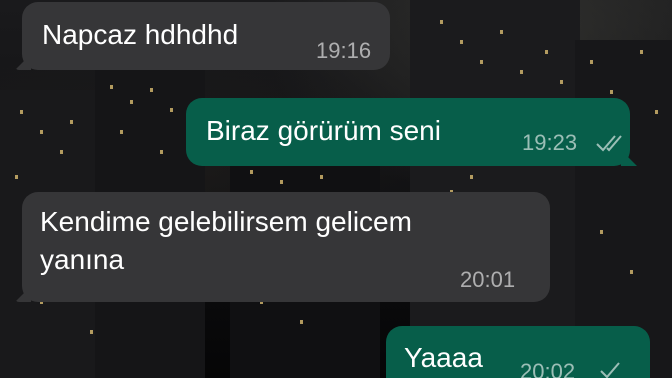 The height and width of the screenshot is (378, 672). I want to click on message-bubble-incoming: Napcaz hdhdhd 19:16, so click(202, 36).